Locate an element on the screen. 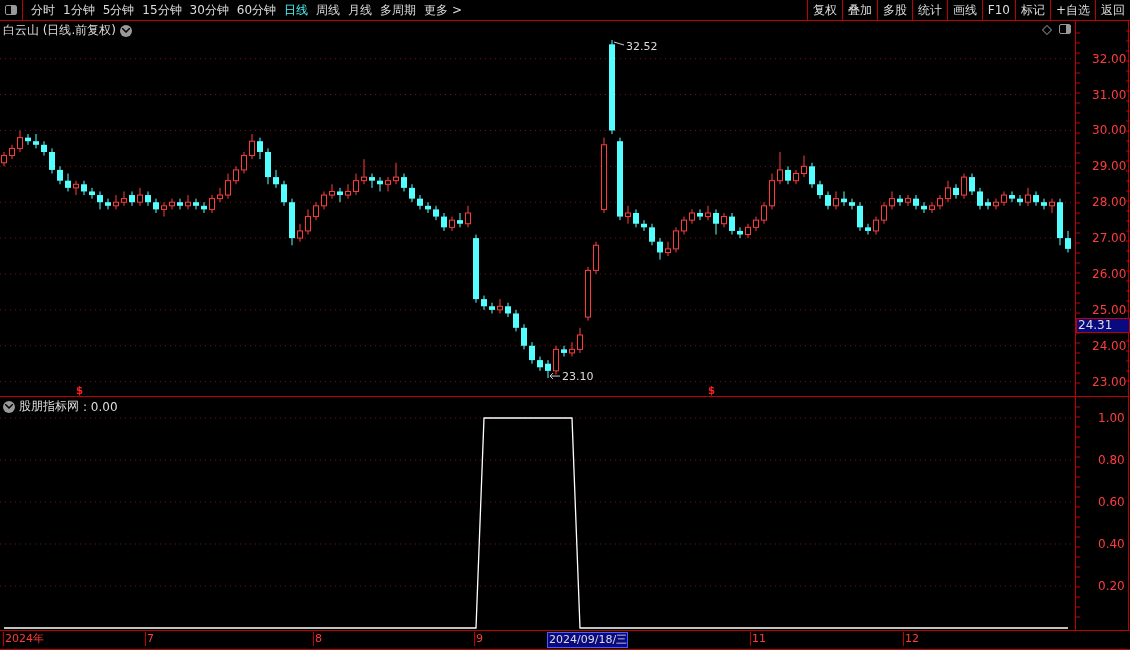 This screenshot has width=1130, height=650. date-label: 11 is located at coordinates (758, 639).